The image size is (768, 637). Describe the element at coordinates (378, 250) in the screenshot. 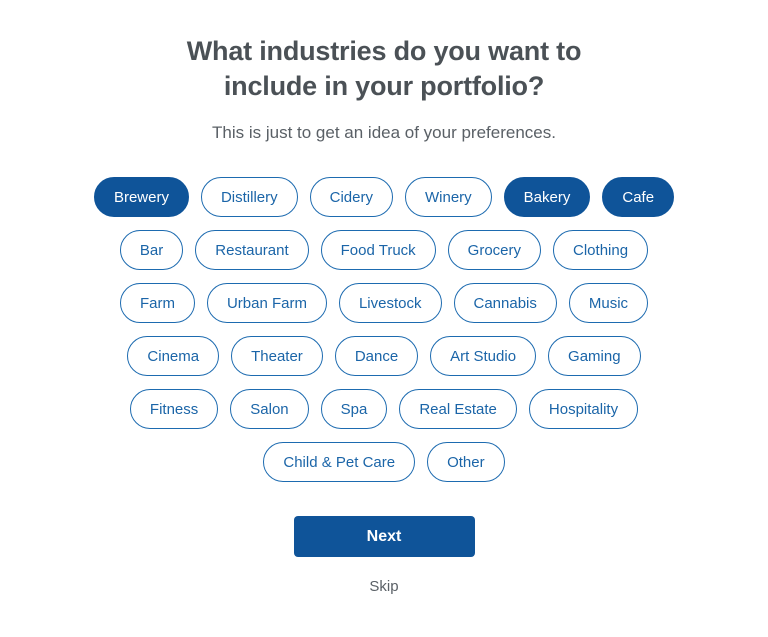

I see `industry-chip: Food Truck` at that location.